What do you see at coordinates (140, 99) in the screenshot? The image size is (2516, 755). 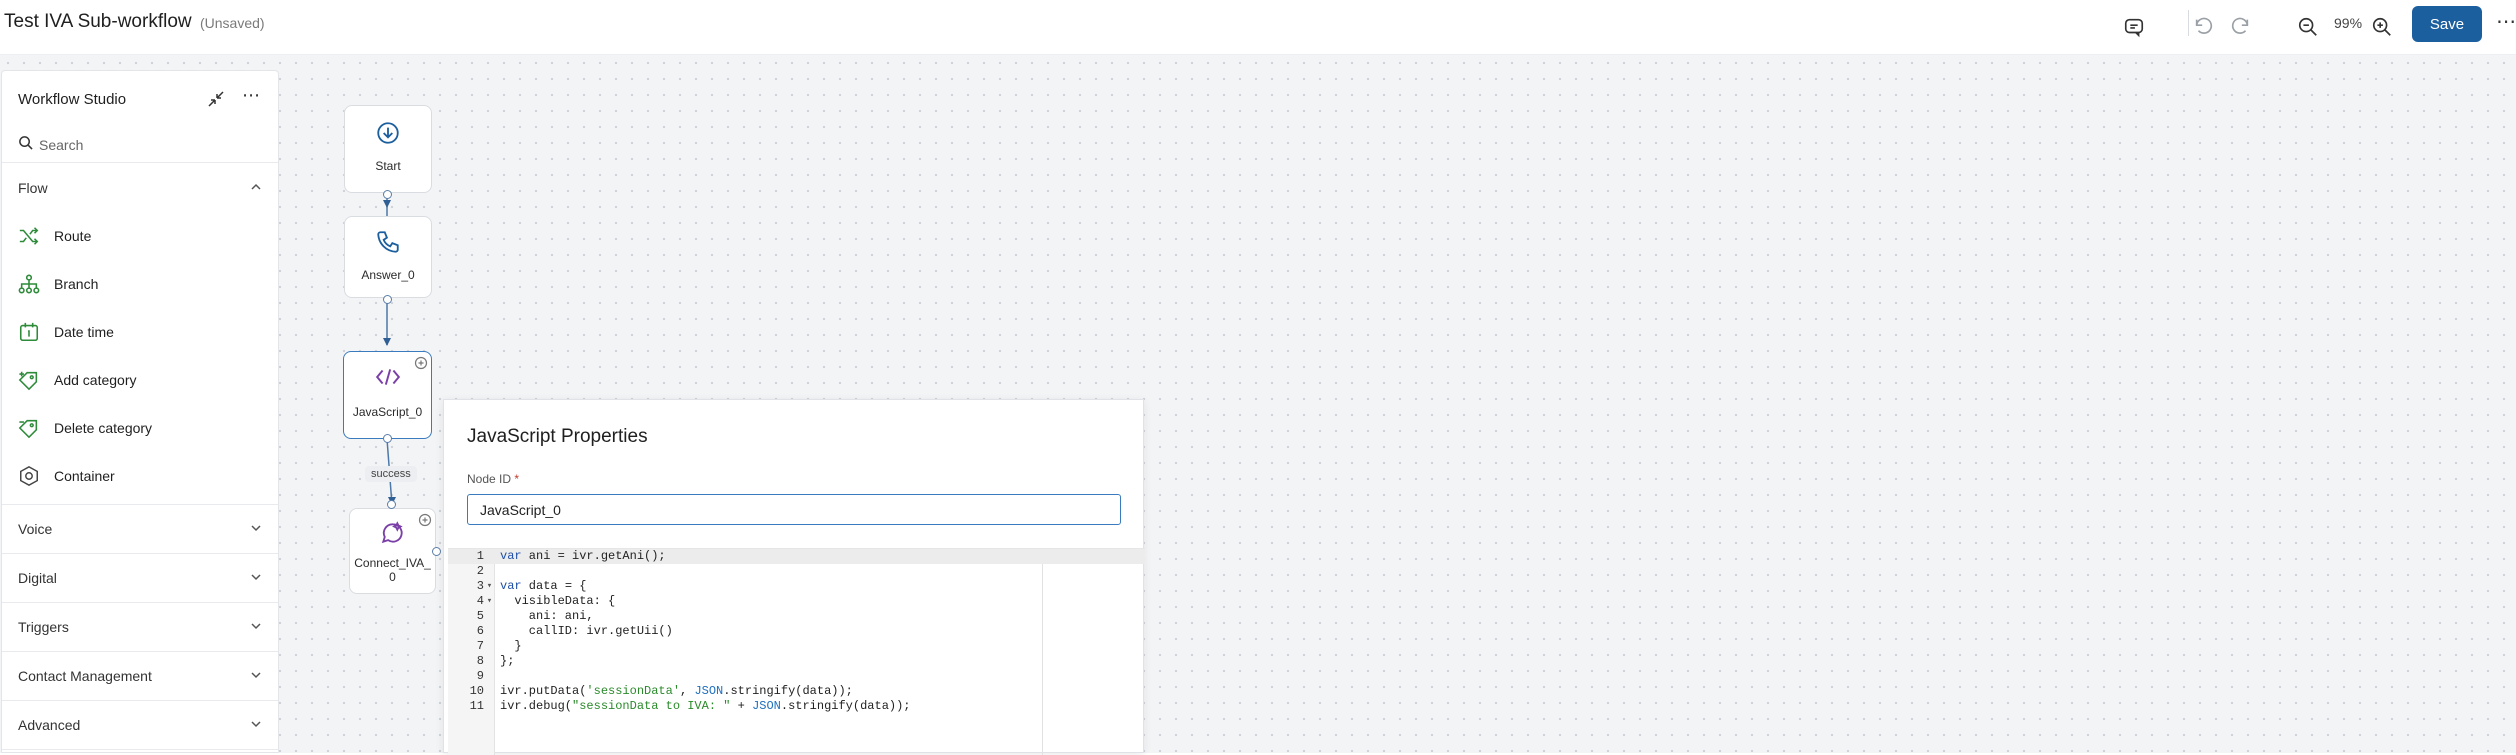 I see `sidebar-header: Workflow Studio ⋯` at bounding box center [140, 99].